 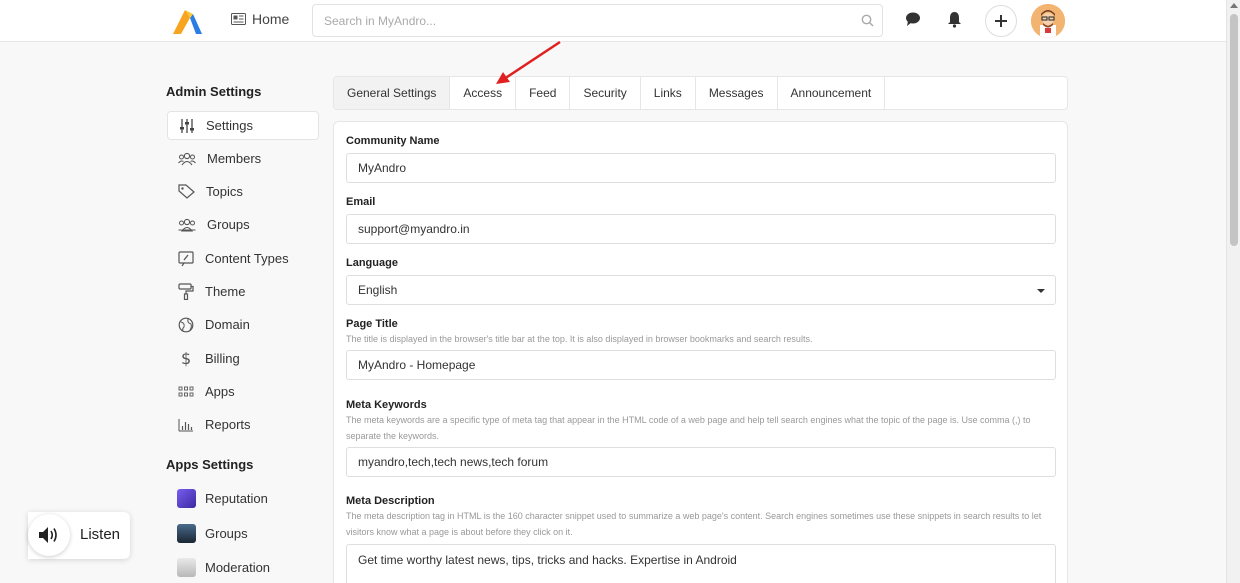 What do you see at coordinates (701, 365) in the screenshot?
I see `page-title-field` at bounding box center [701, 365].